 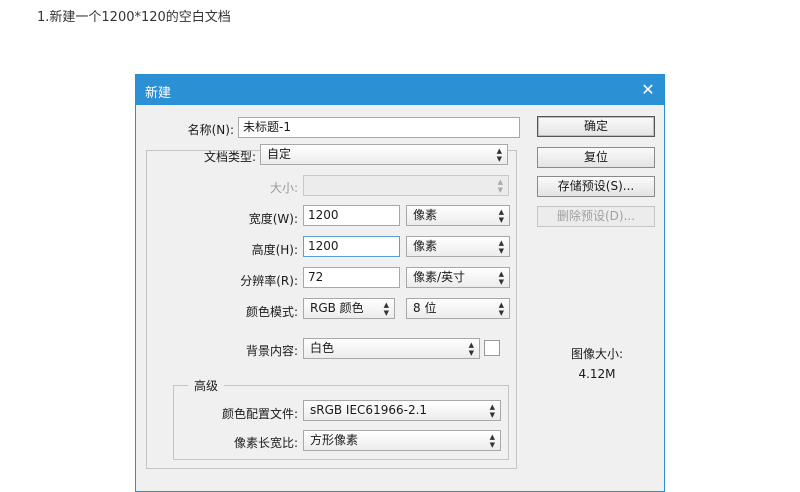 I want to click on step-caption: 1.新建一个1200*120的空白文档, so click(x=134, y=17).